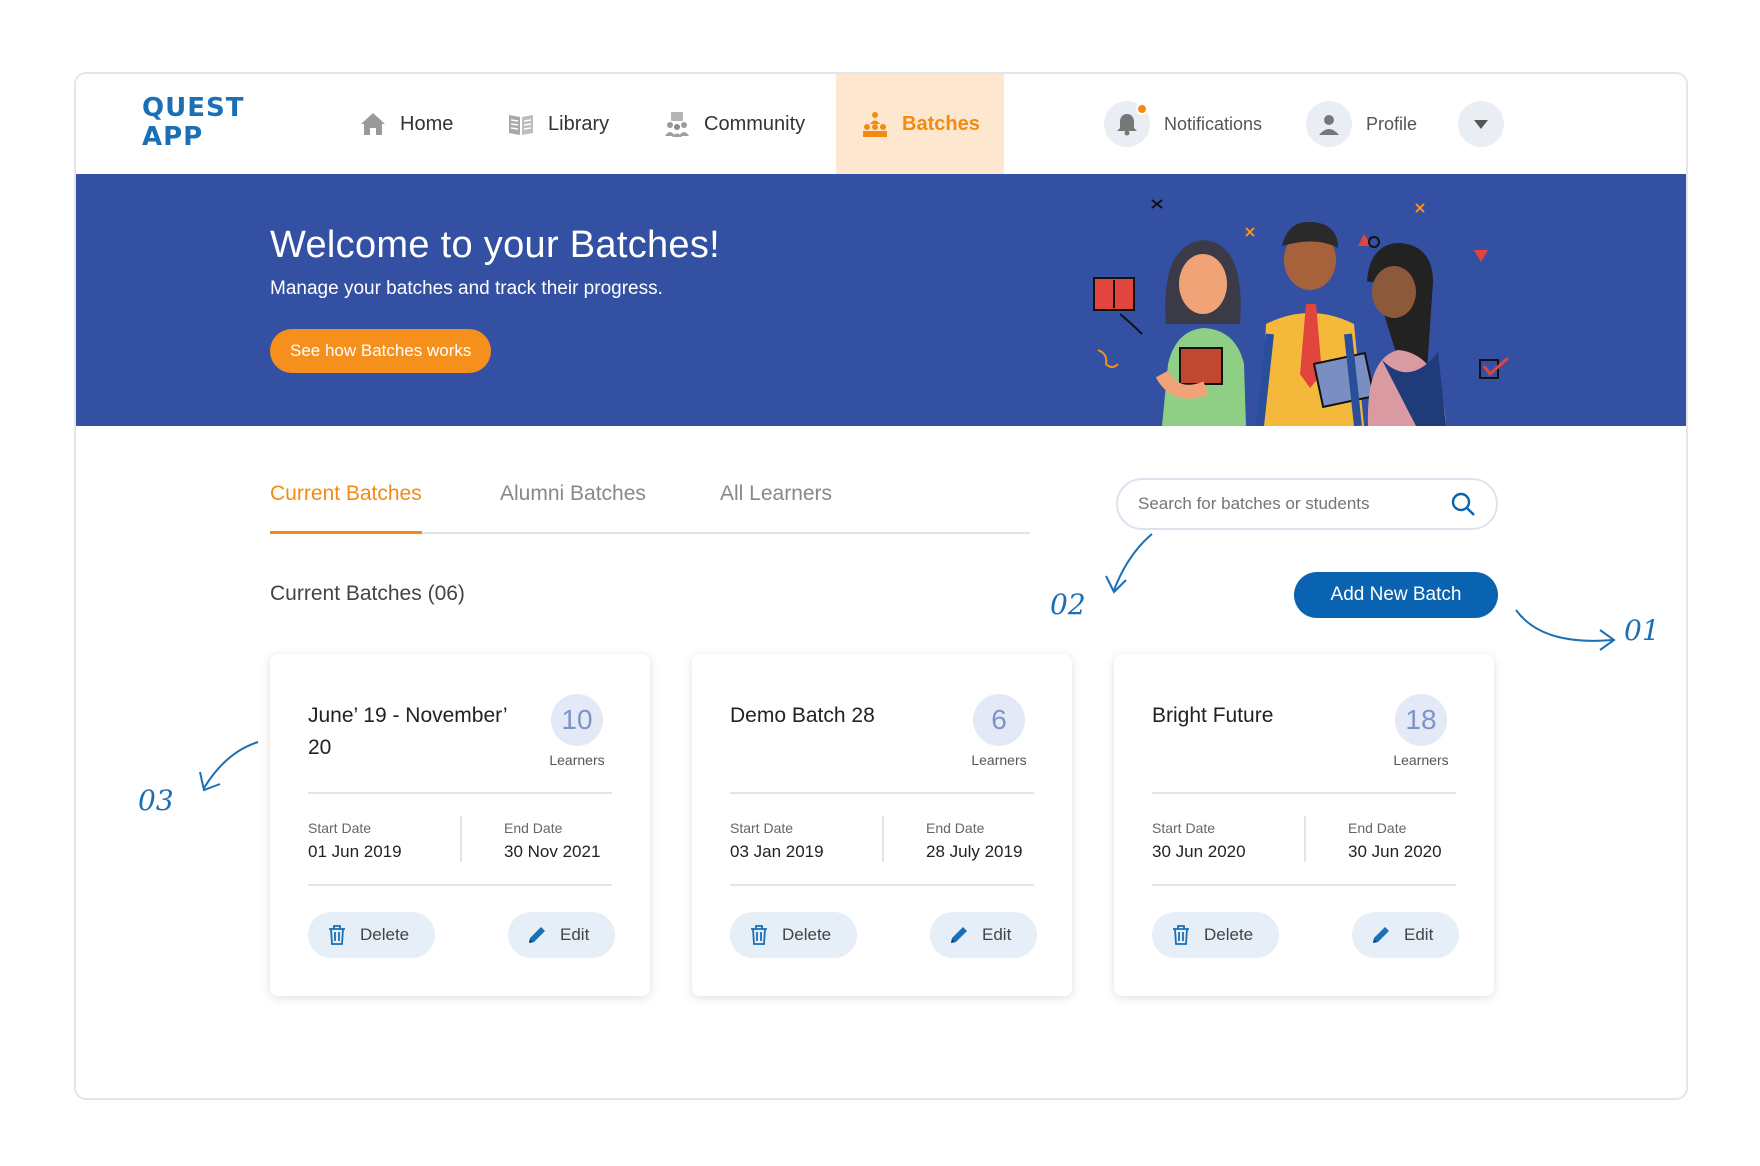  Describe the element at coordinates (755, 123) in the screenshot. I see `nav-label-community: Community` at that location.